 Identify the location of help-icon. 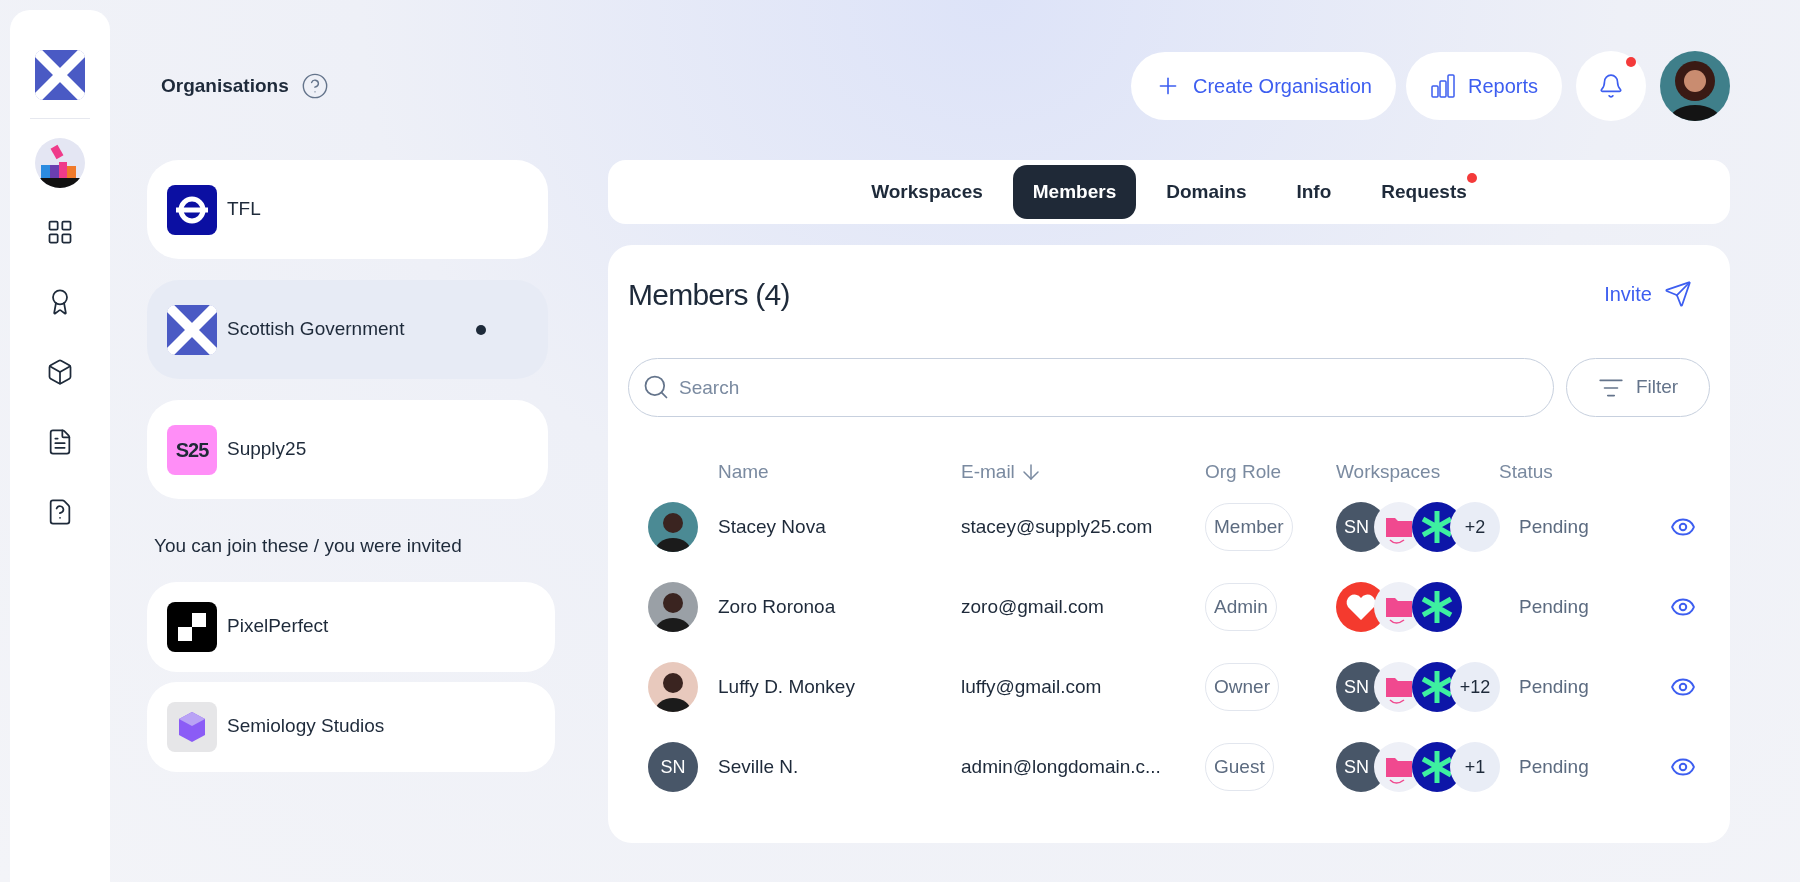
(314, 86).